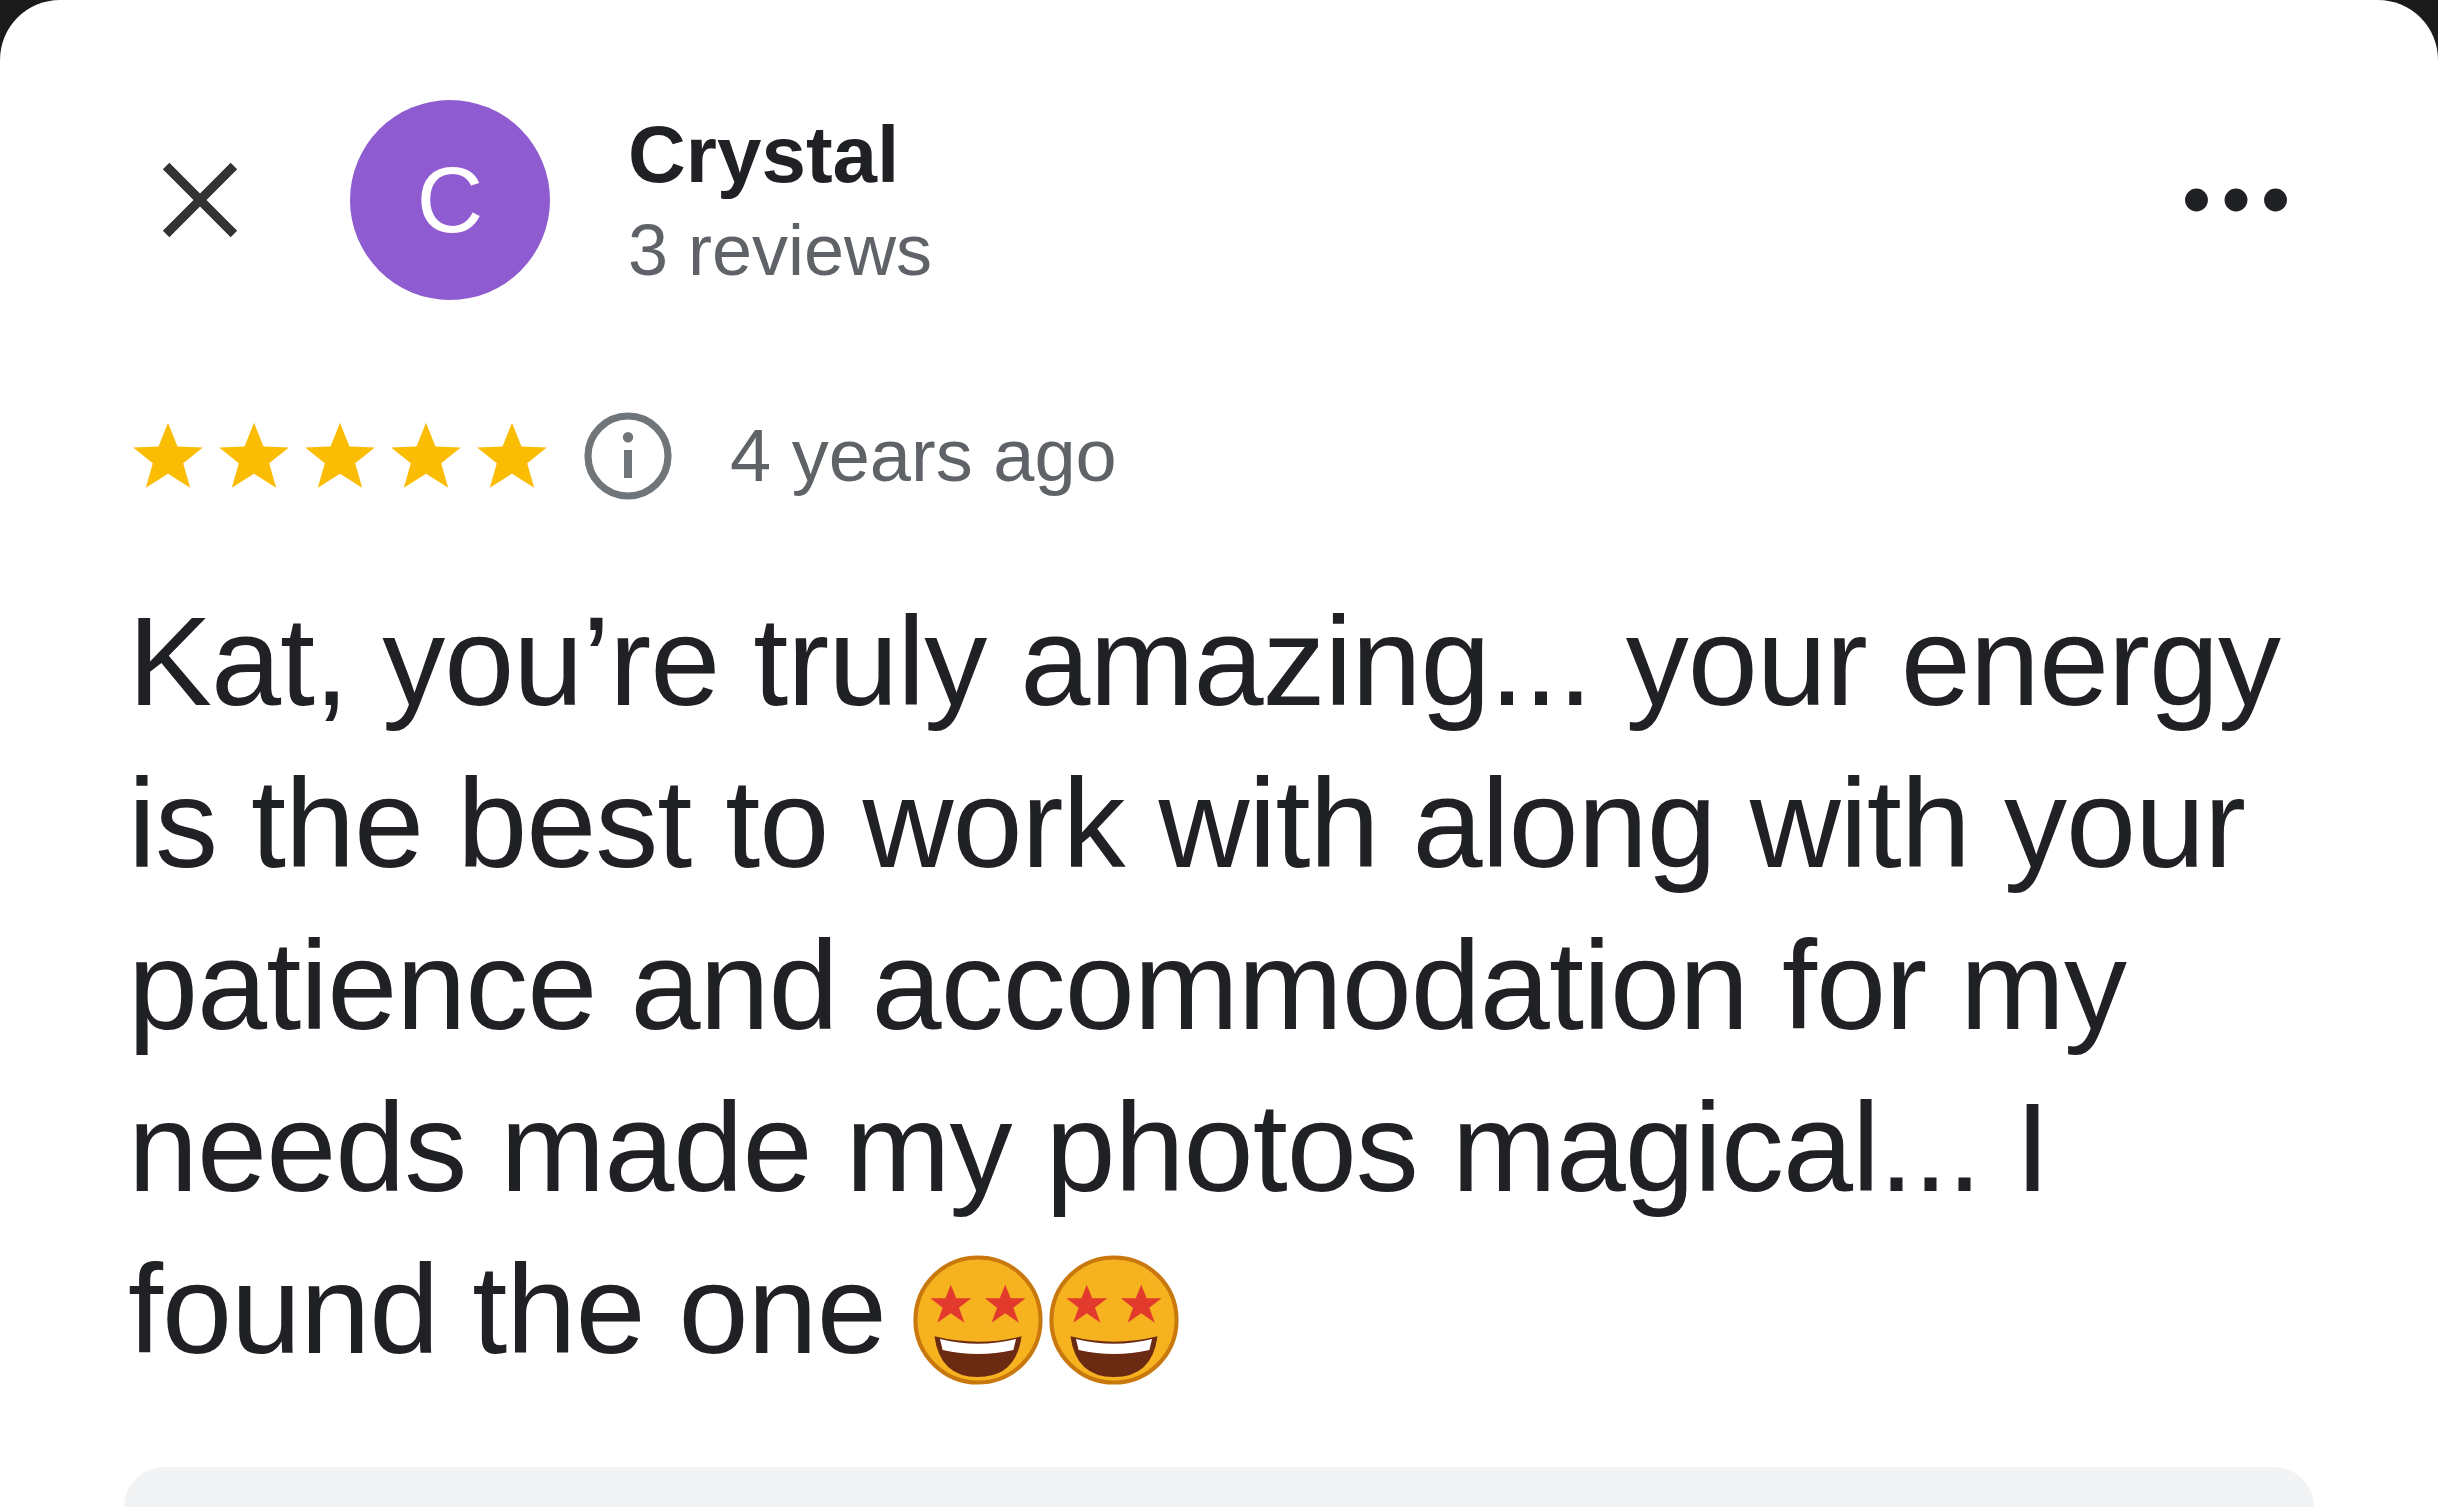 This screenshot has width=2438, height=1507. Describe the element at coordinates (780, 250) in the screenshot. I see `review-count: 3 reviews` at that location.